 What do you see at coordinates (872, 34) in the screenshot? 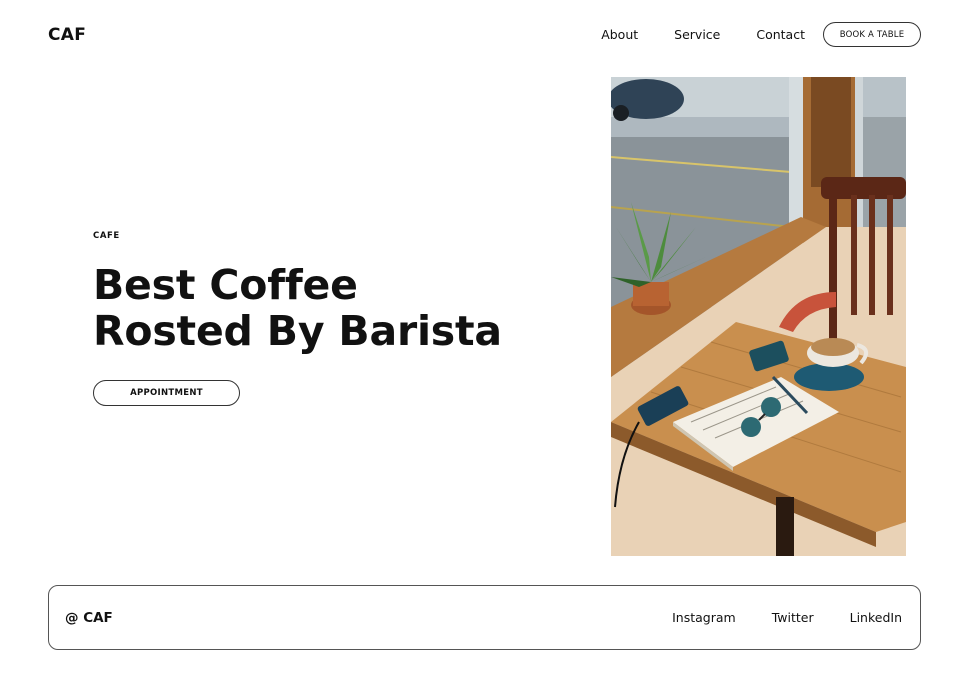
I see `book-table-button: BOOK A TABLE` at bounding box center [872, 34].